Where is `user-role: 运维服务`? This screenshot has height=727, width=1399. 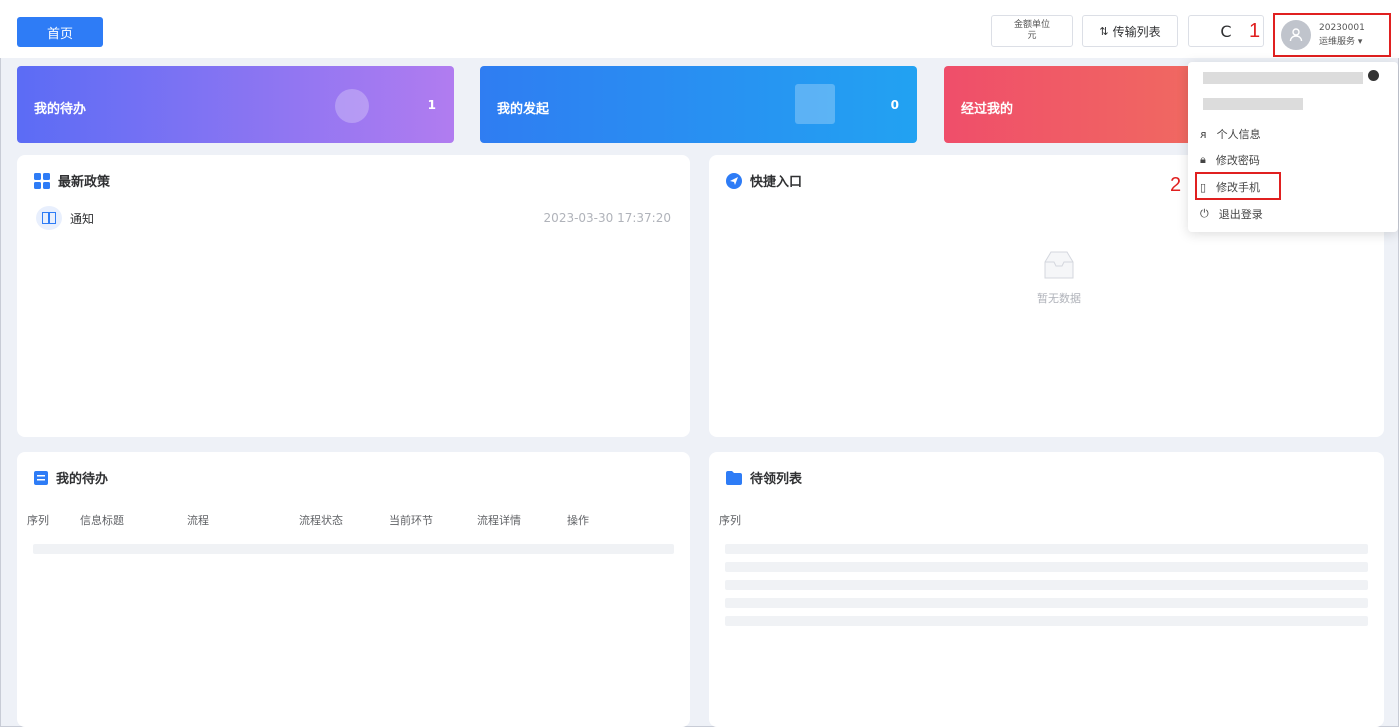
user-role: 运维服务 is located at coordinates (1337, 42).